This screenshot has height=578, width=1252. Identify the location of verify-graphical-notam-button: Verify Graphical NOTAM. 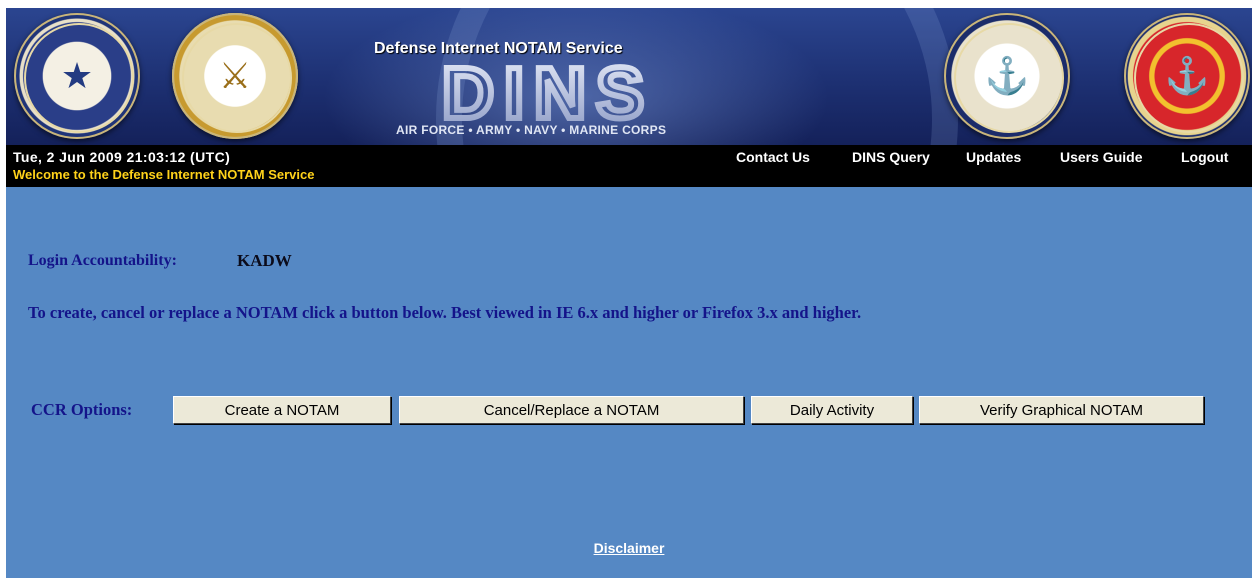
(1061, 410).